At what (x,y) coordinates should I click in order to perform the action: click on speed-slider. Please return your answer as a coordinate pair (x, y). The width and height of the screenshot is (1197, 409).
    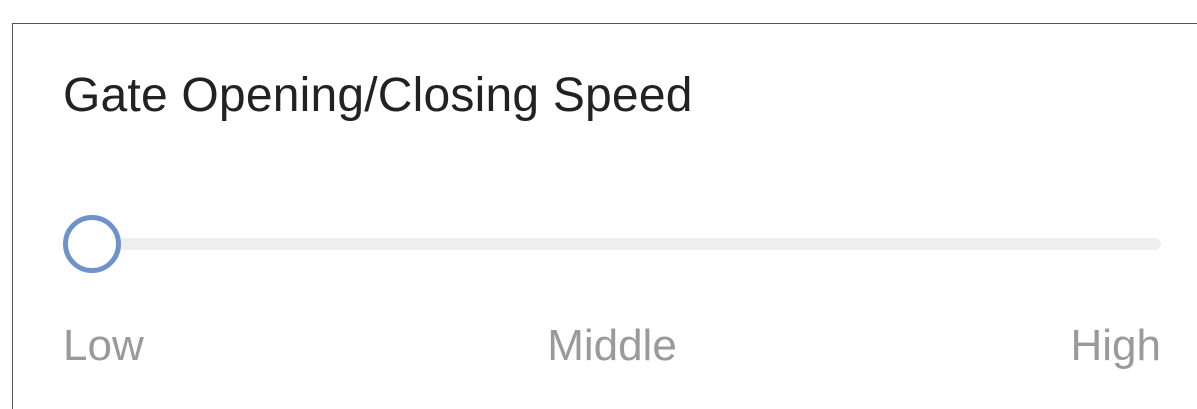
    Looking at the image, I should click on (612, 244).